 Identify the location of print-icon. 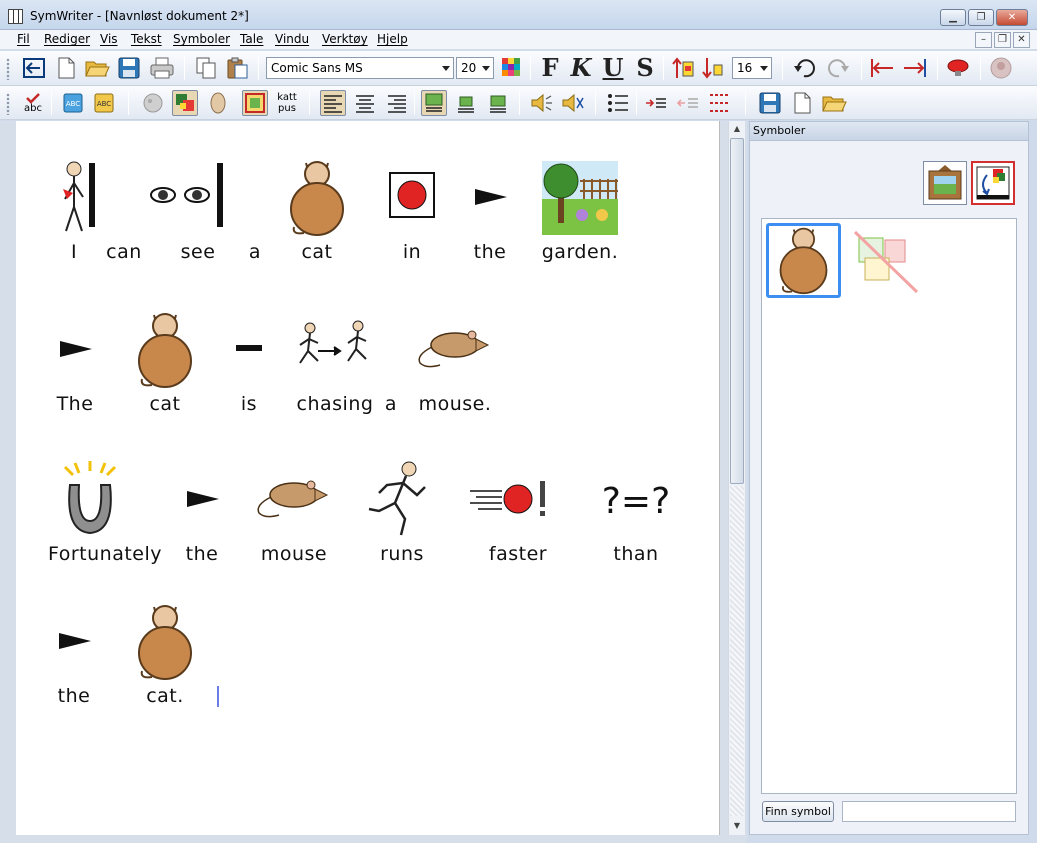
(162, 68).